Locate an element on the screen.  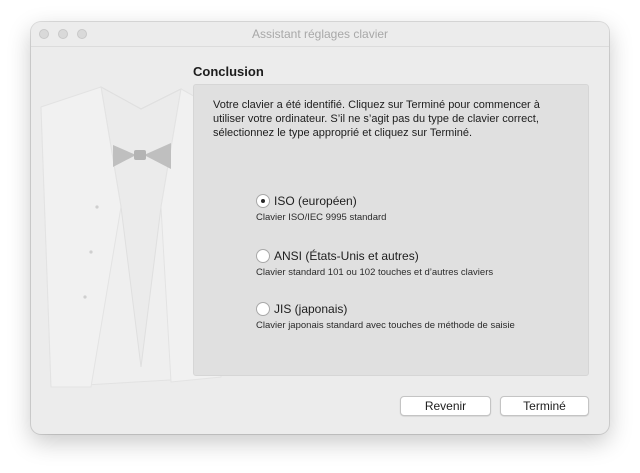
radio-jis is located at coordinates (263, 309).